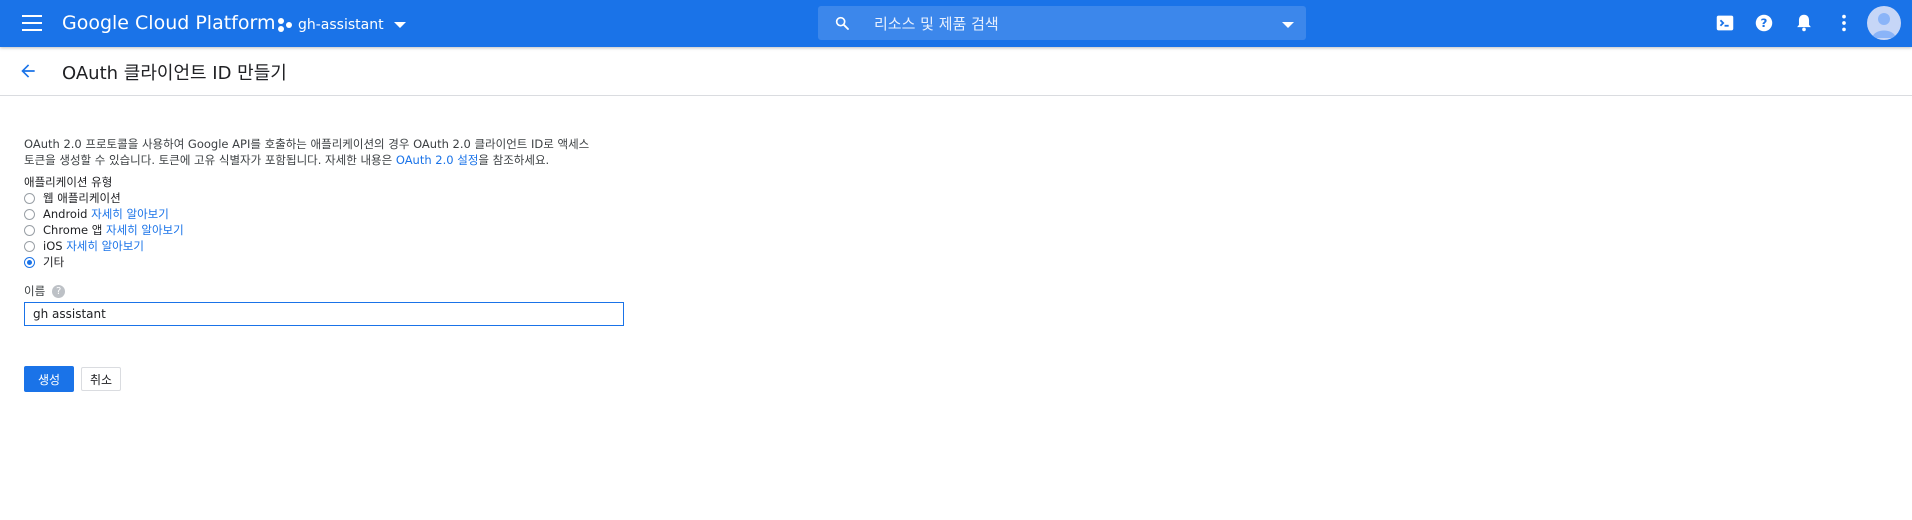  What do you see at coordinates (324, 314) in the screenshot?
I see `name-input` at bounding box center [324, 314].